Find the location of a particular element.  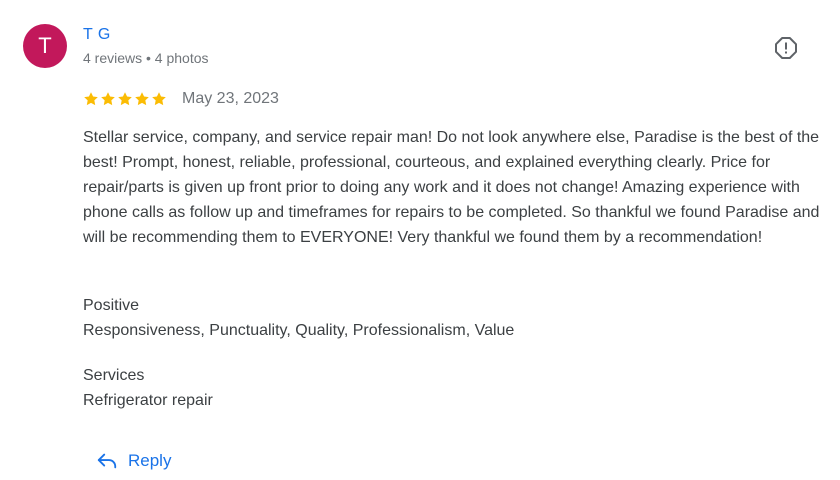

star-rating is located at coordinates (125, 99).